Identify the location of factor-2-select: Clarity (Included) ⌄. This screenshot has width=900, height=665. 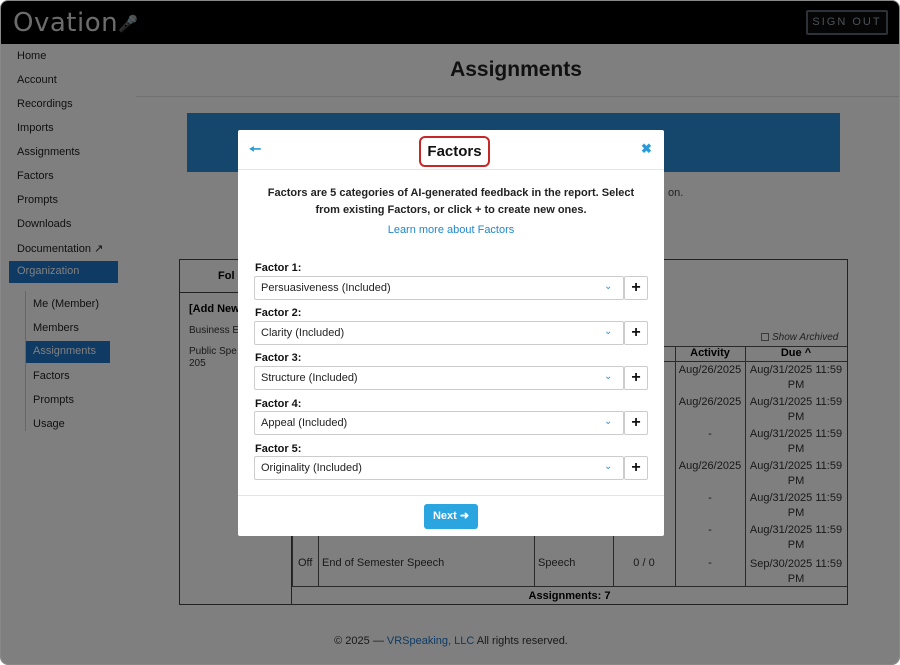
(439, 333).